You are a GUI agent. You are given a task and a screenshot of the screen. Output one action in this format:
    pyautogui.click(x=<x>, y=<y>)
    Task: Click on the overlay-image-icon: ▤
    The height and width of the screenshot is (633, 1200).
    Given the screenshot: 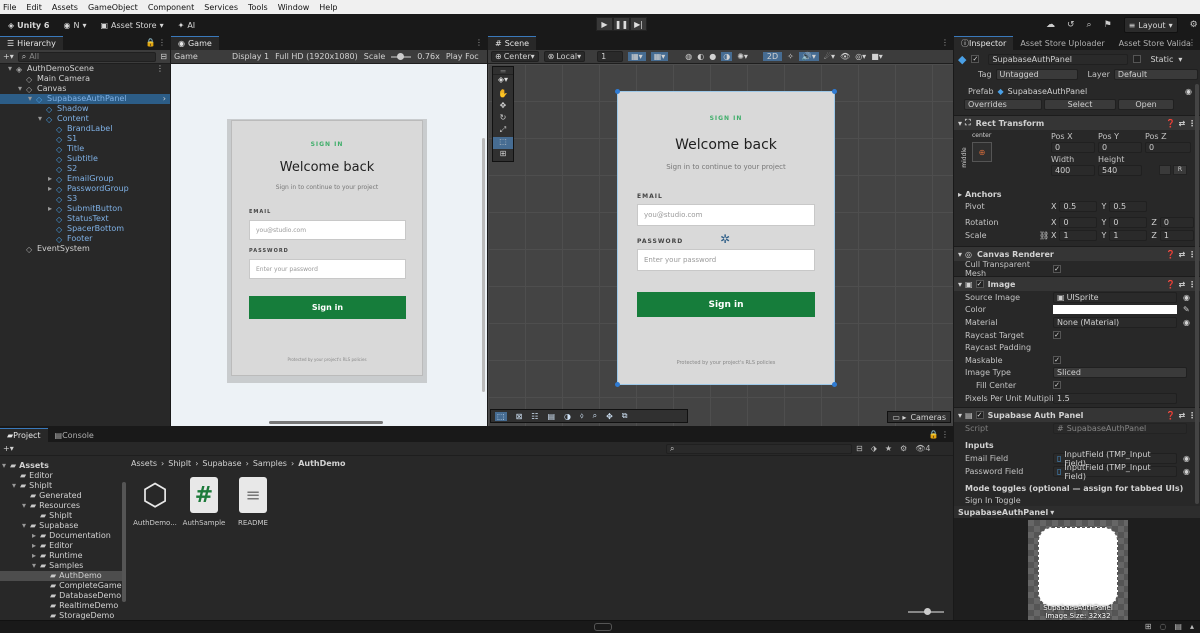 What is the action you would take?
    pyautogui.click(x=551, y=416)
    